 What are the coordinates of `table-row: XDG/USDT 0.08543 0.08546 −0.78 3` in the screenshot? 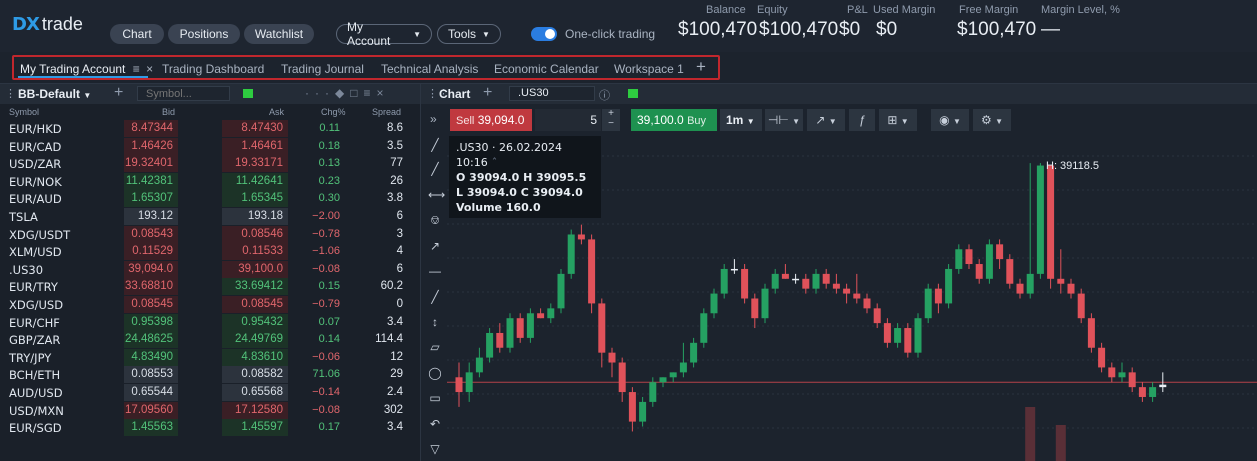 It's located at (210, 234).